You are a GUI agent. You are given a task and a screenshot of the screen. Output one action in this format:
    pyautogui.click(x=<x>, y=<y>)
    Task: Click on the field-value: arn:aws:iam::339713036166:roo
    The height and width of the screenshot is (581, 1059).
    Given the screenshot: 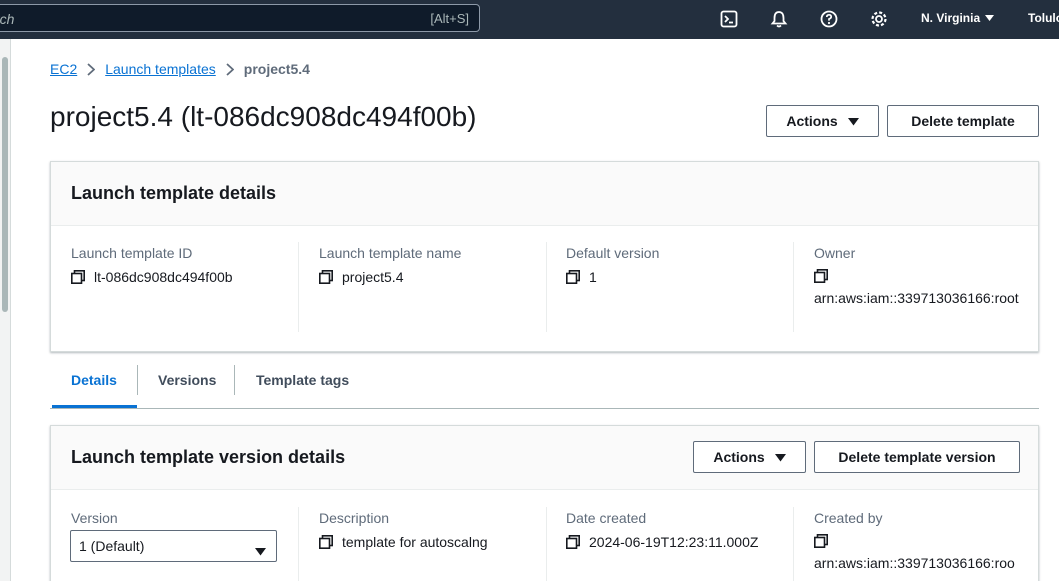 What is the action you would take?
    pyautogui.click(x=914, y=563)
    